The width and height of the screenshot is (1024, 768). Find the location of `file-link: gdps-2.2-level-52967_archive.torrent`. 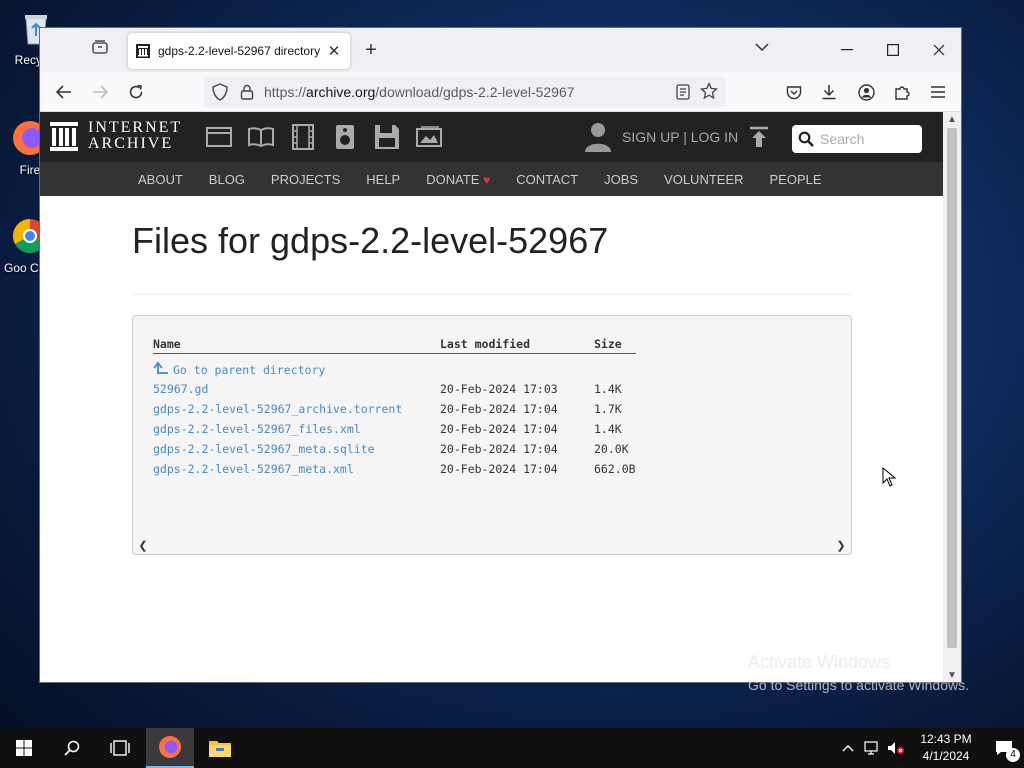

file-link: gdps-2.2-level-52967_archive.torrent is located at coordinates (277, 409).